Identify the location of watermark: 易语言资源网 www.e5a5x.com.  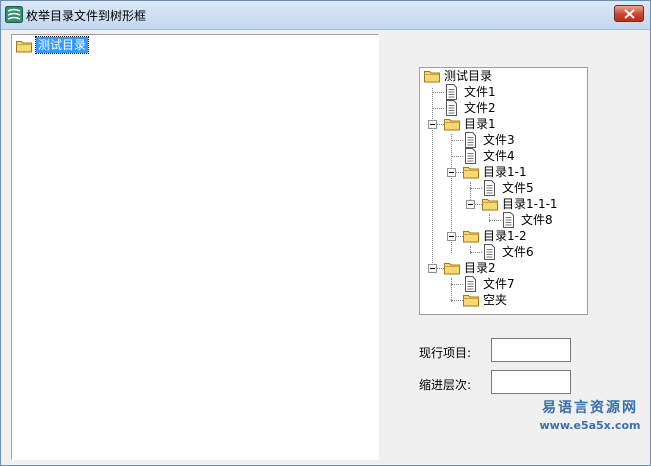
(590, 417).